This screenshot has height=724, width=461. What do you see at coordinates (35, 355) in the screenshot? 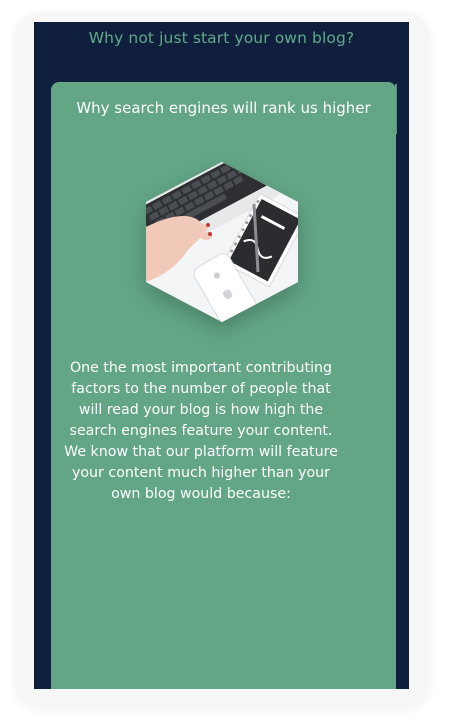
I see `screen-edge` at bounding box center [35, 355].